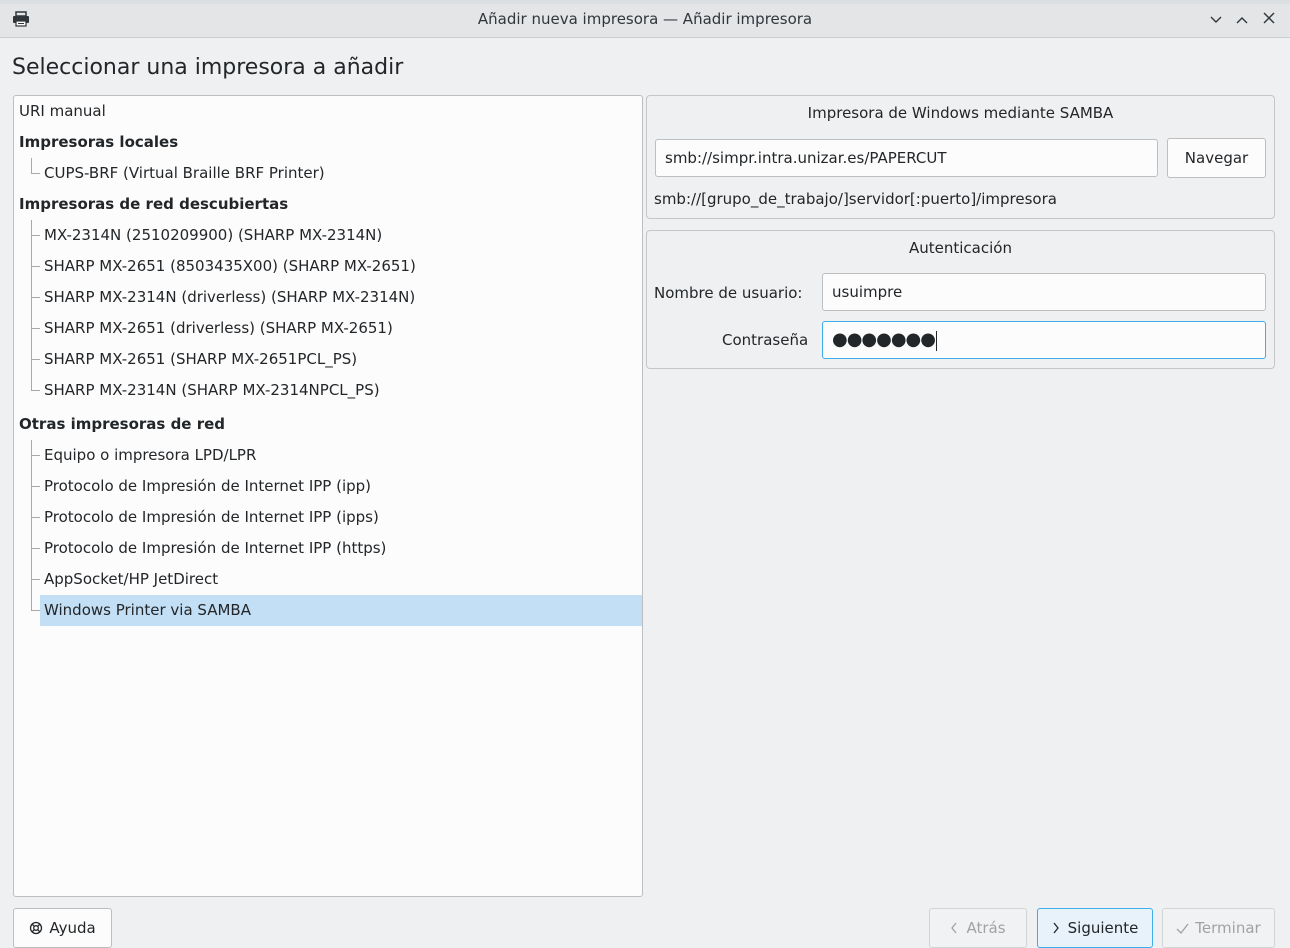 Image resolution: width=1290 pixels, height=948 pixels. Describe the element at coordinates (1103, 928) in the screenshot. I see `next-button-label: Siguiente` at that location.